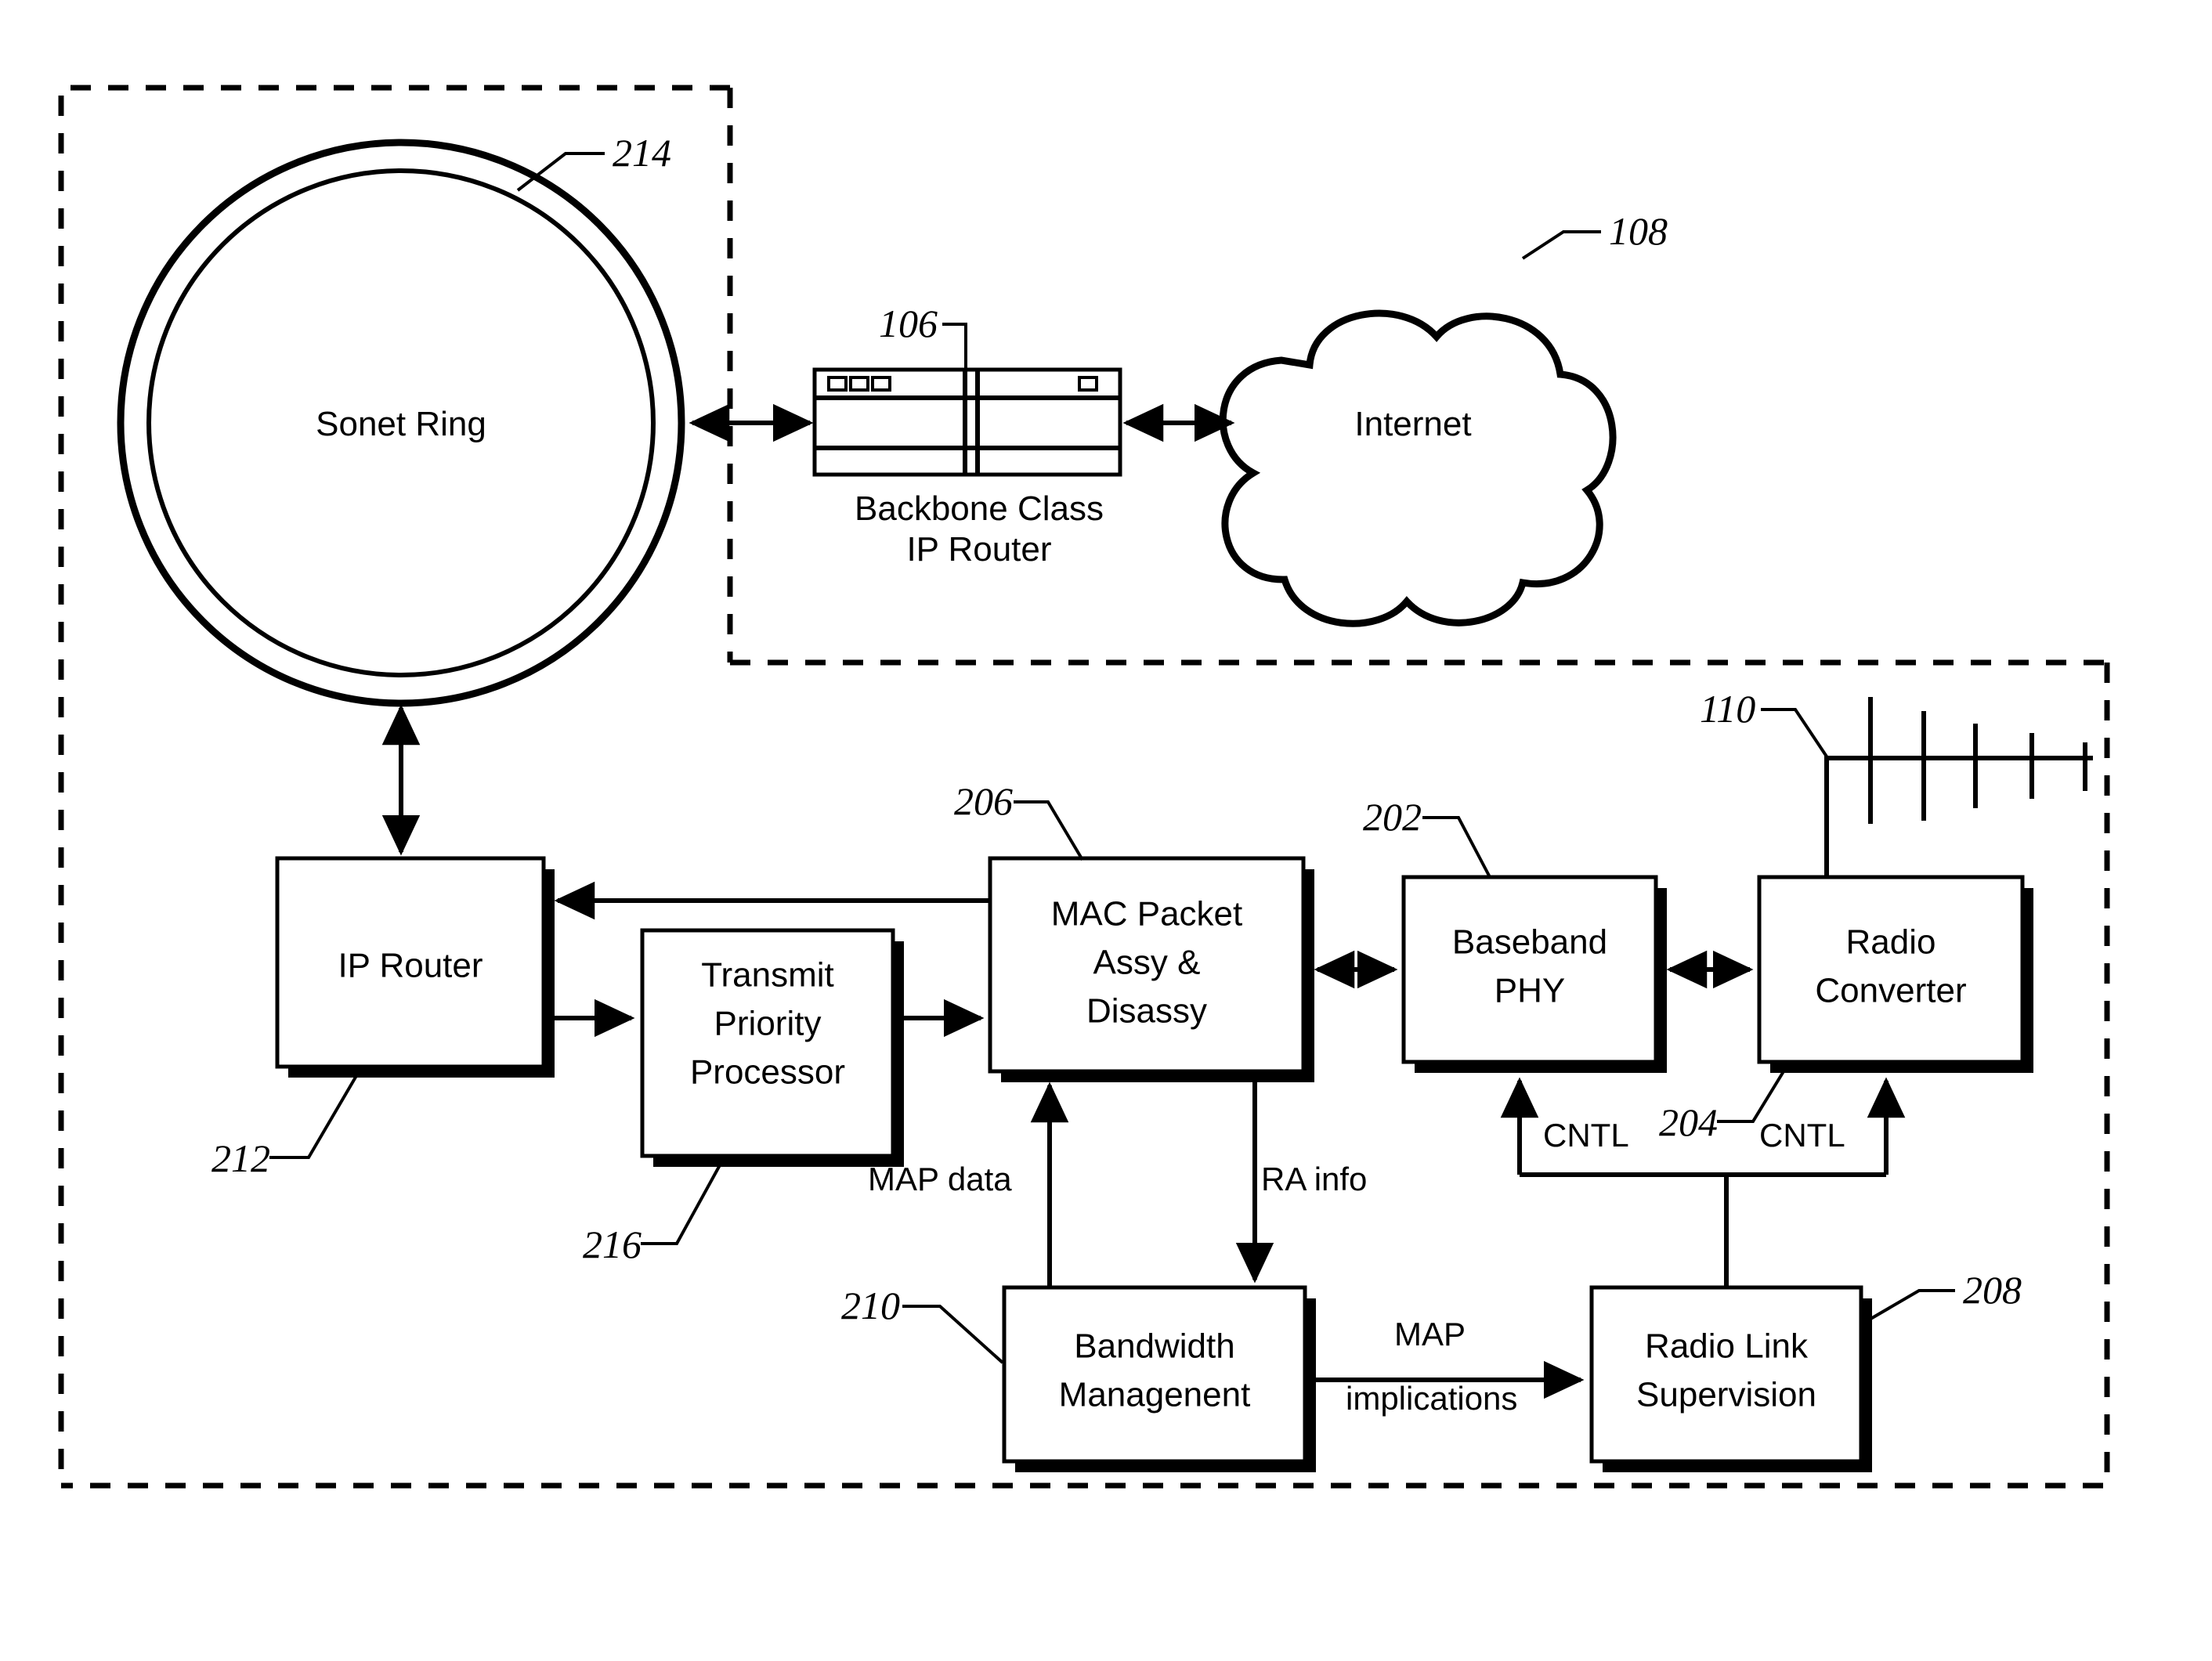 The height and width of the screenshot is (1661, 2212). What do you see at coordinates (908, 323) in the screenshot?
I see `ref-106-number: 106` at bounding box center [908, 323].